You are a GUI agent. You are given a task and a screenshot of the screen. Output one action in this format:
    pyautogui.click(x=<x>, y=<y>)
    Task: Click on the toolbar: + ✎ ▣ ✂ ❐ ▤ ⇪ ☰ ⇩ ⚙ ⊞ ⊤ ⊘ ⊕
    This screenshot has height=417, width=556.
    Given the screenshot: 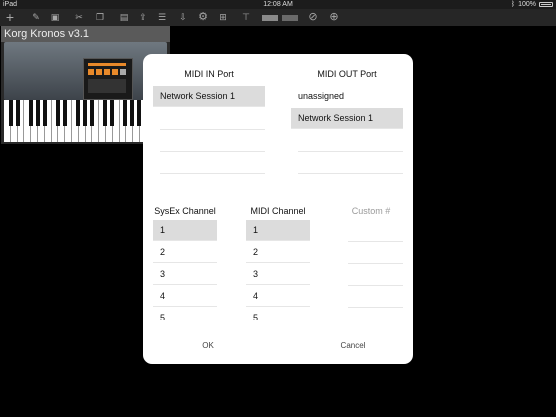 What is the action you would take?
    pyautogui.click(x=278, y=17)
    